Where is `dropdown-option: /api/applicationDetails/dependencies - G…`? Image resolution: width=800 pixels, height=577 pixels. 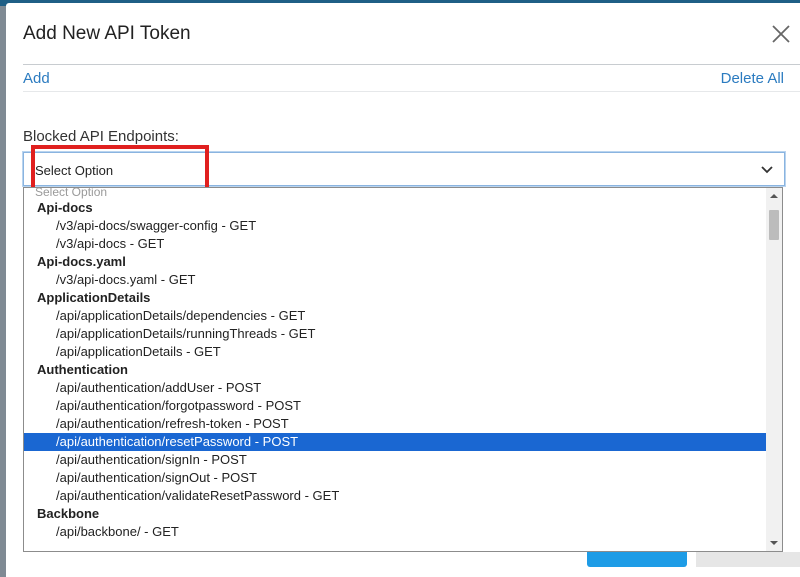
dropdown-option: /api/applicationDetails/dependencies - G… is located at coordinates (395, 316).